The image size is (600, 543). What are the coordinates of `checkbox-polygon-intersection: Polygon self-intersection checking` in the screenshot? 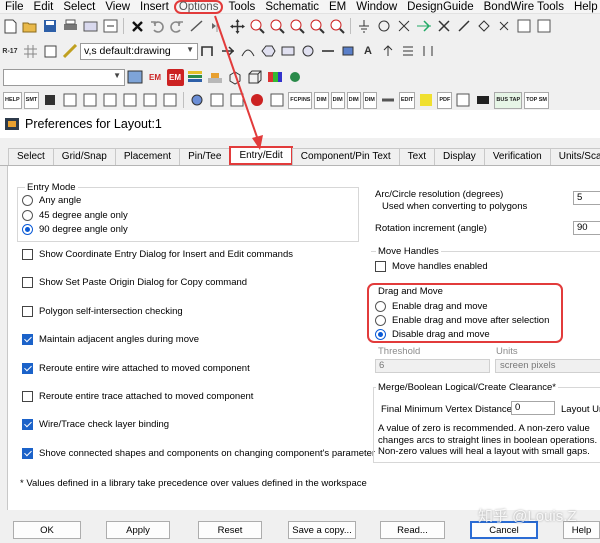 It's located at (102, 311).